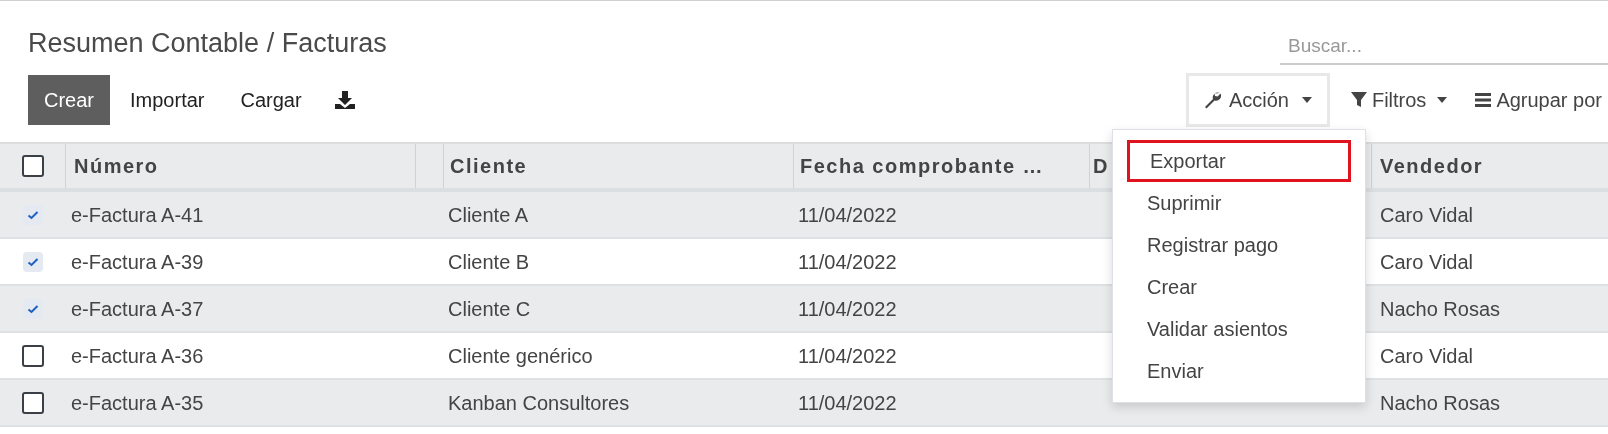 The image size is (1608, 434). I want to click on download-icon, so click(344, 100).